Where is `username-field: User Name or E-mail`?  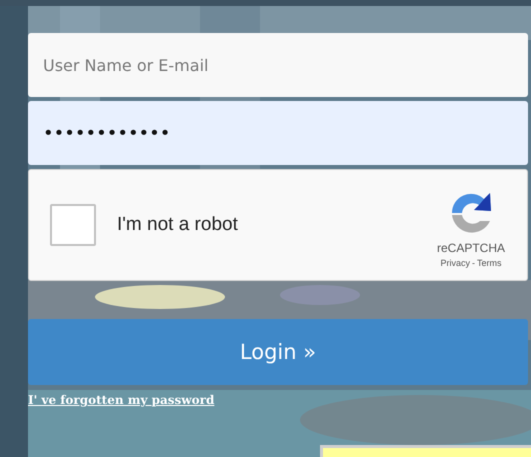 username-field: User Name or E-mail is located at coordinates (278, 65).